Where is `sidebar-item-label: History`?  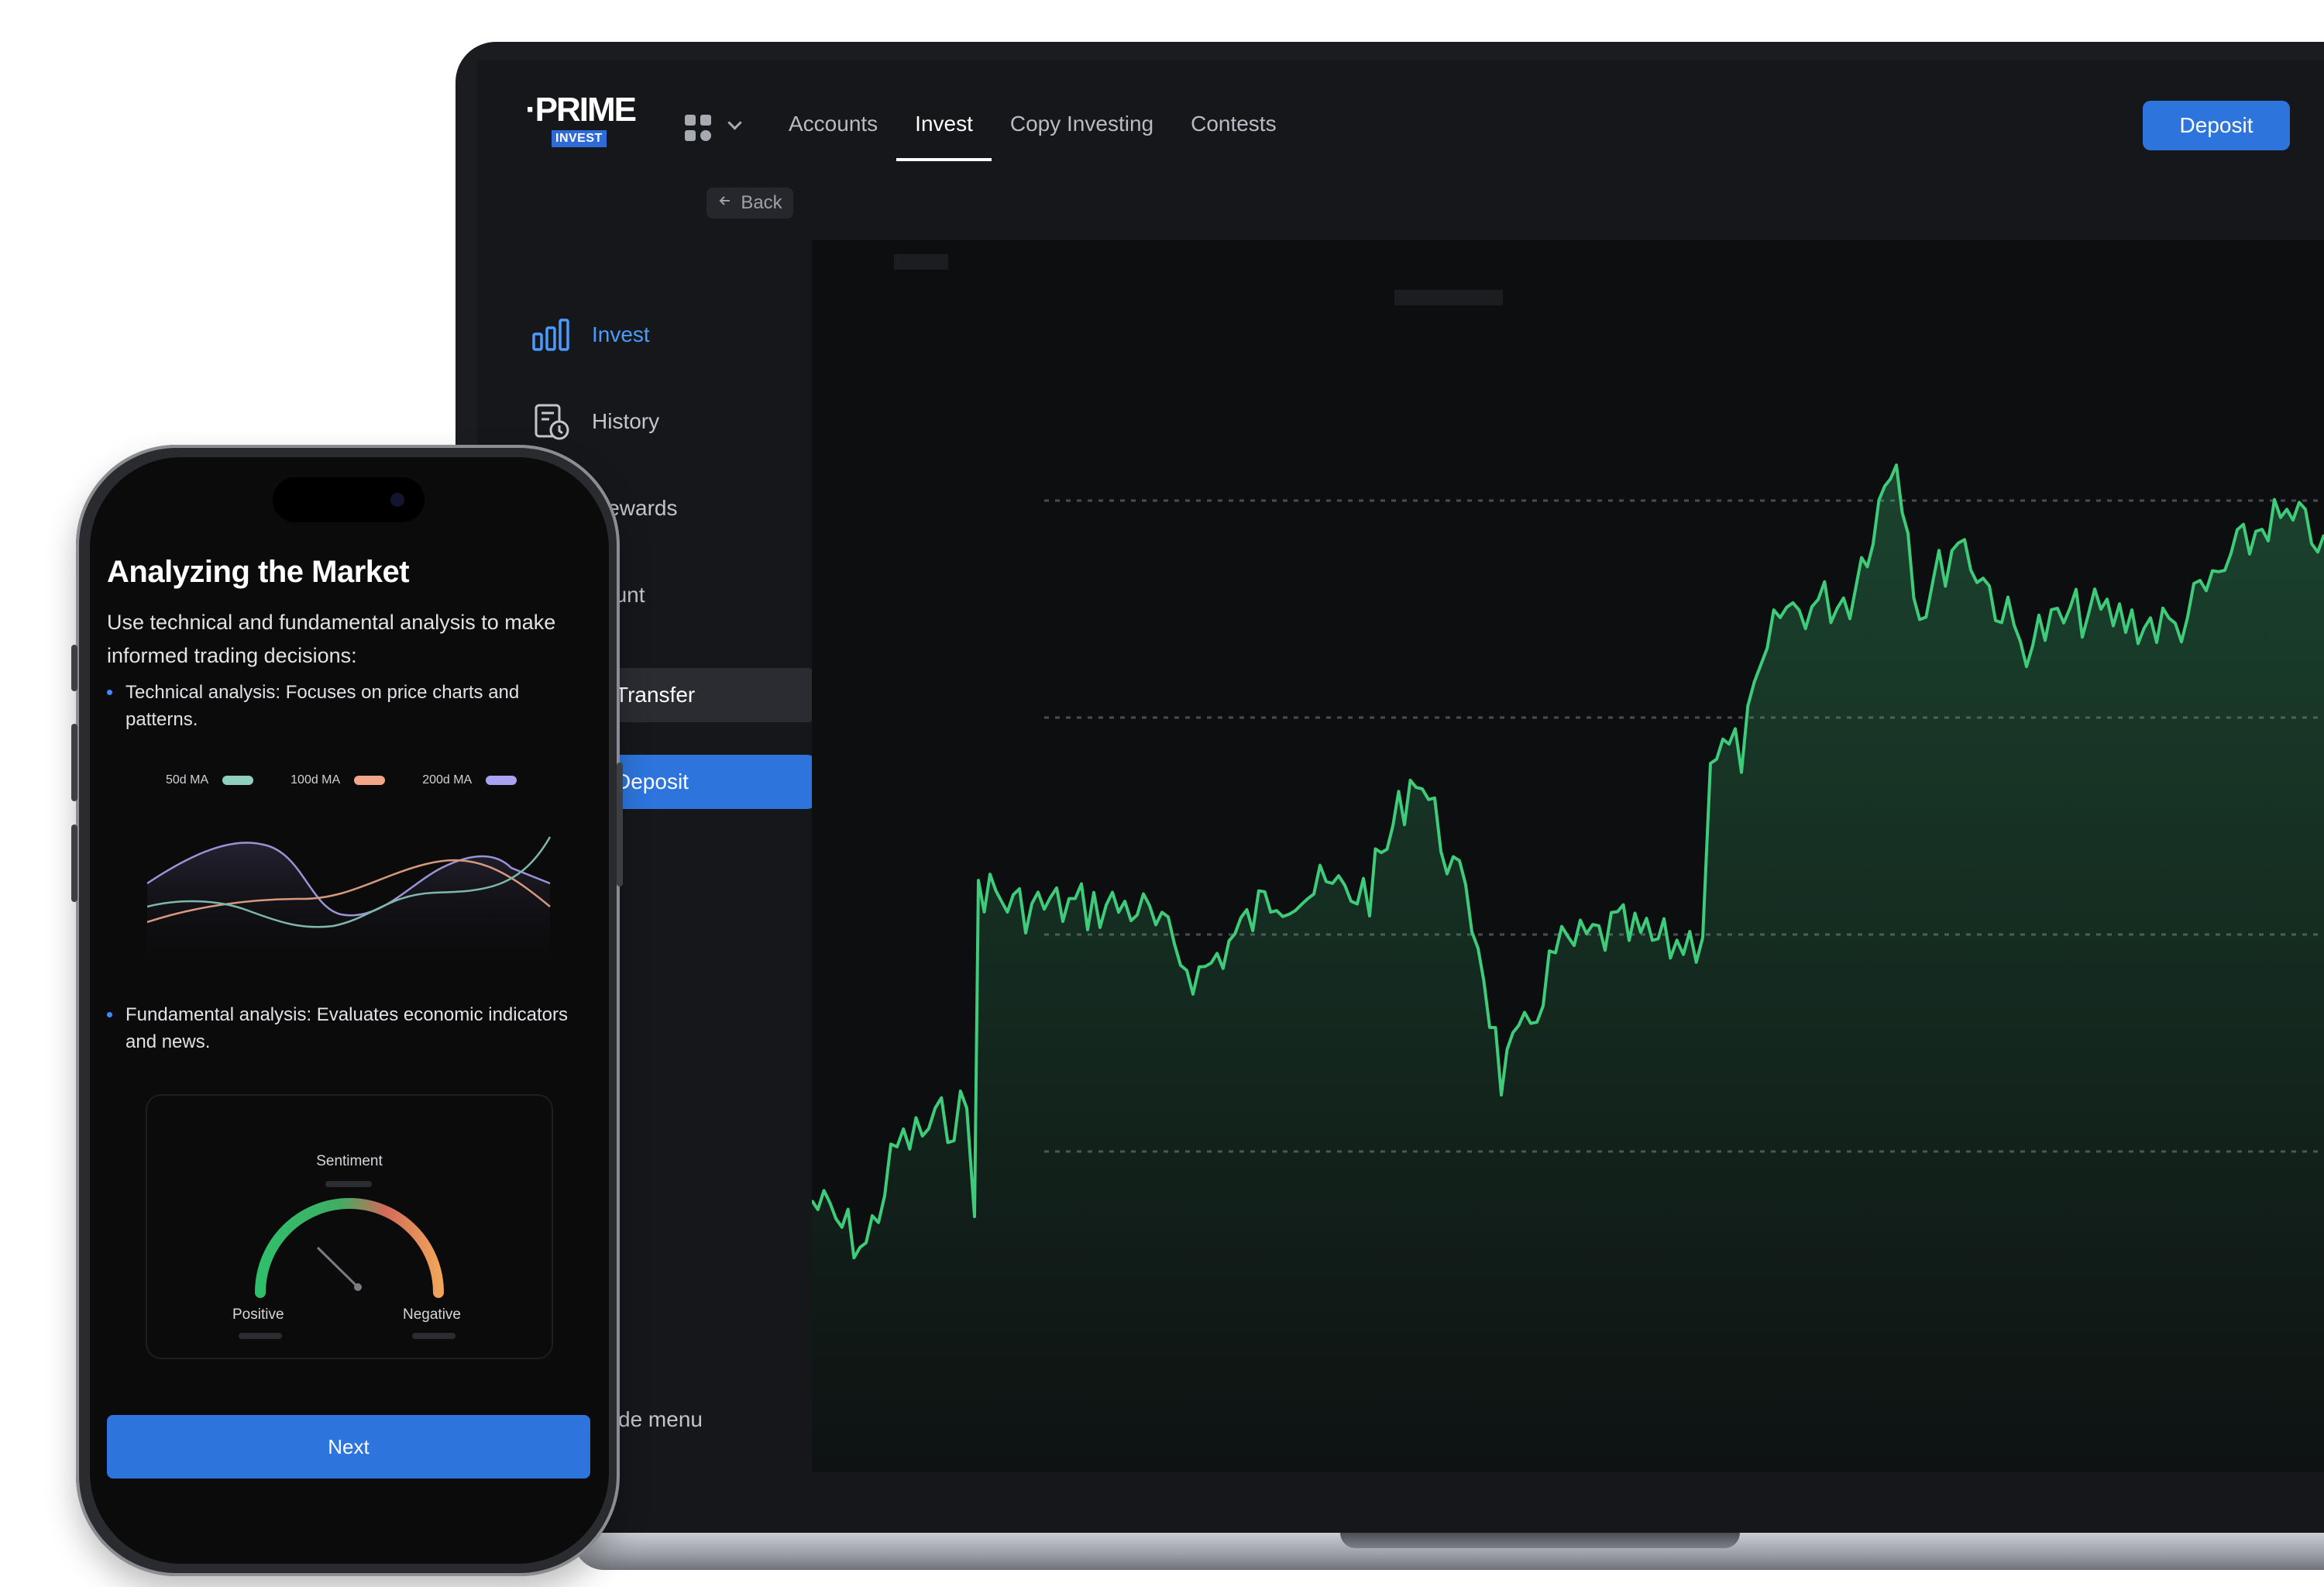
sidebar-item-label: History is located at coordinates (626, 421).